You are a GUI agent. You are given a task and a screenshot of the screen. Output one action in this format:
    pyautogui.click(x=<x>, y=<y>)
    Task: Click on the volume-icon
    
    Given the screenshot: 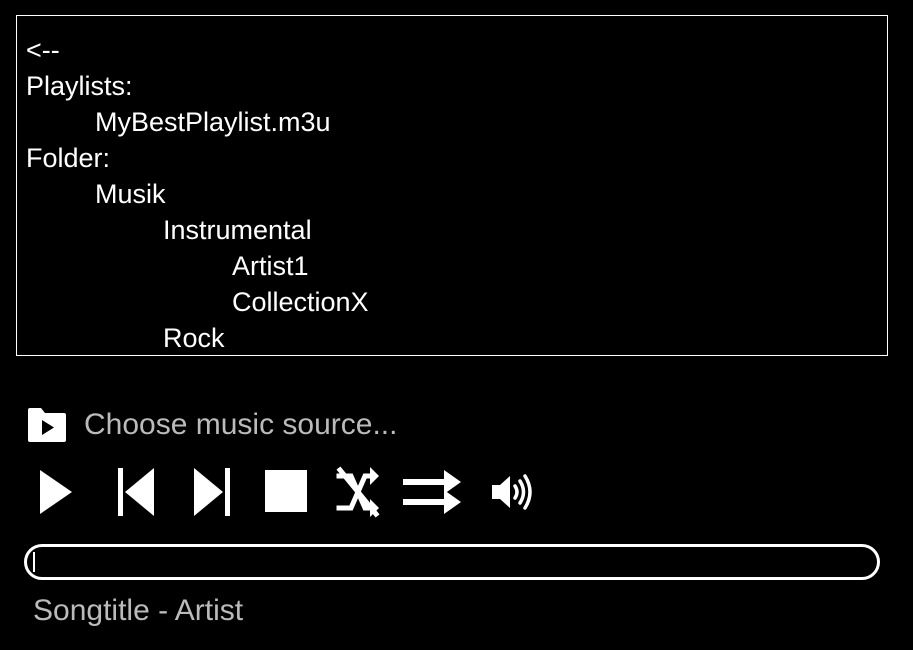 What is the action you would take?
    pyautogui.click(x=513, y=492)
    